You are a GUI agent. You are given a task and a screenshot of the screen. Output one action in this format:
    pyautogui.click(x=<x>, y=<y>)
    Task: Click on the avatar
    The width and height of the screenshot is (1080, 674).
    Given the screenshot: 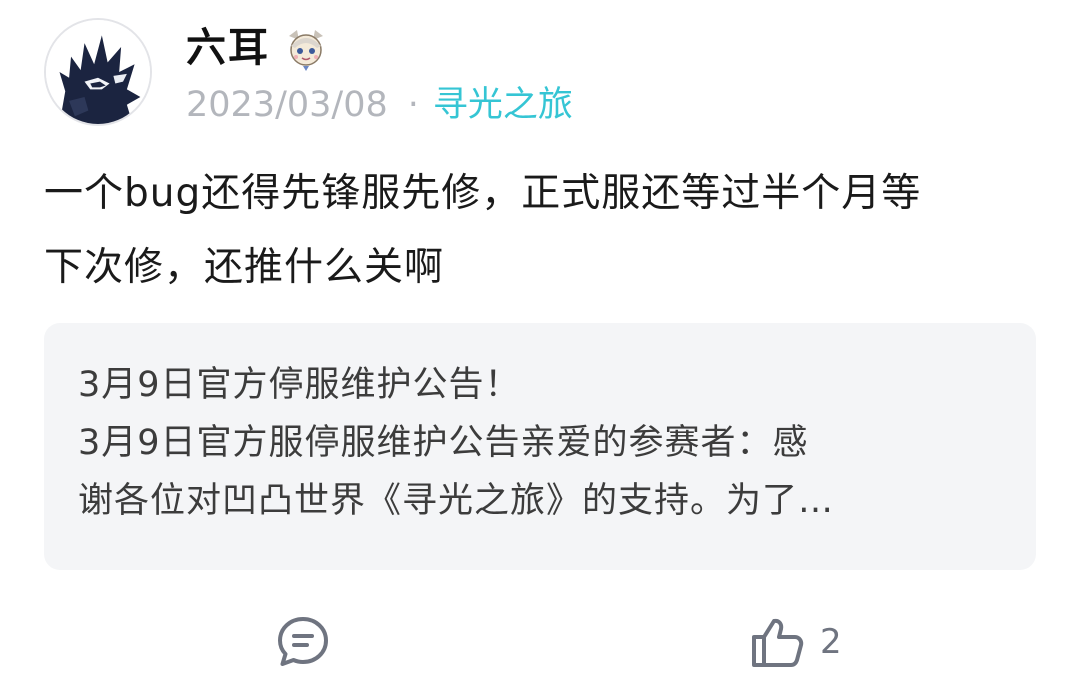 What is the action you would take?
    pyautogui.click(x=98, y=72)
    